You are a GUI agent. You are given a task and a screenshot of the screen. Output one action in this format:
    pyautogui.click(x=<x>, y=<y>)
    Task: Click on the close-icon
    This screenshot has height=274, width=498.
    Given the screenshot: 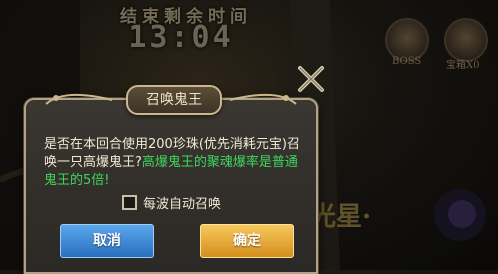 What is the action you would take?
    pyautogui.click(x=311, y=79)
    